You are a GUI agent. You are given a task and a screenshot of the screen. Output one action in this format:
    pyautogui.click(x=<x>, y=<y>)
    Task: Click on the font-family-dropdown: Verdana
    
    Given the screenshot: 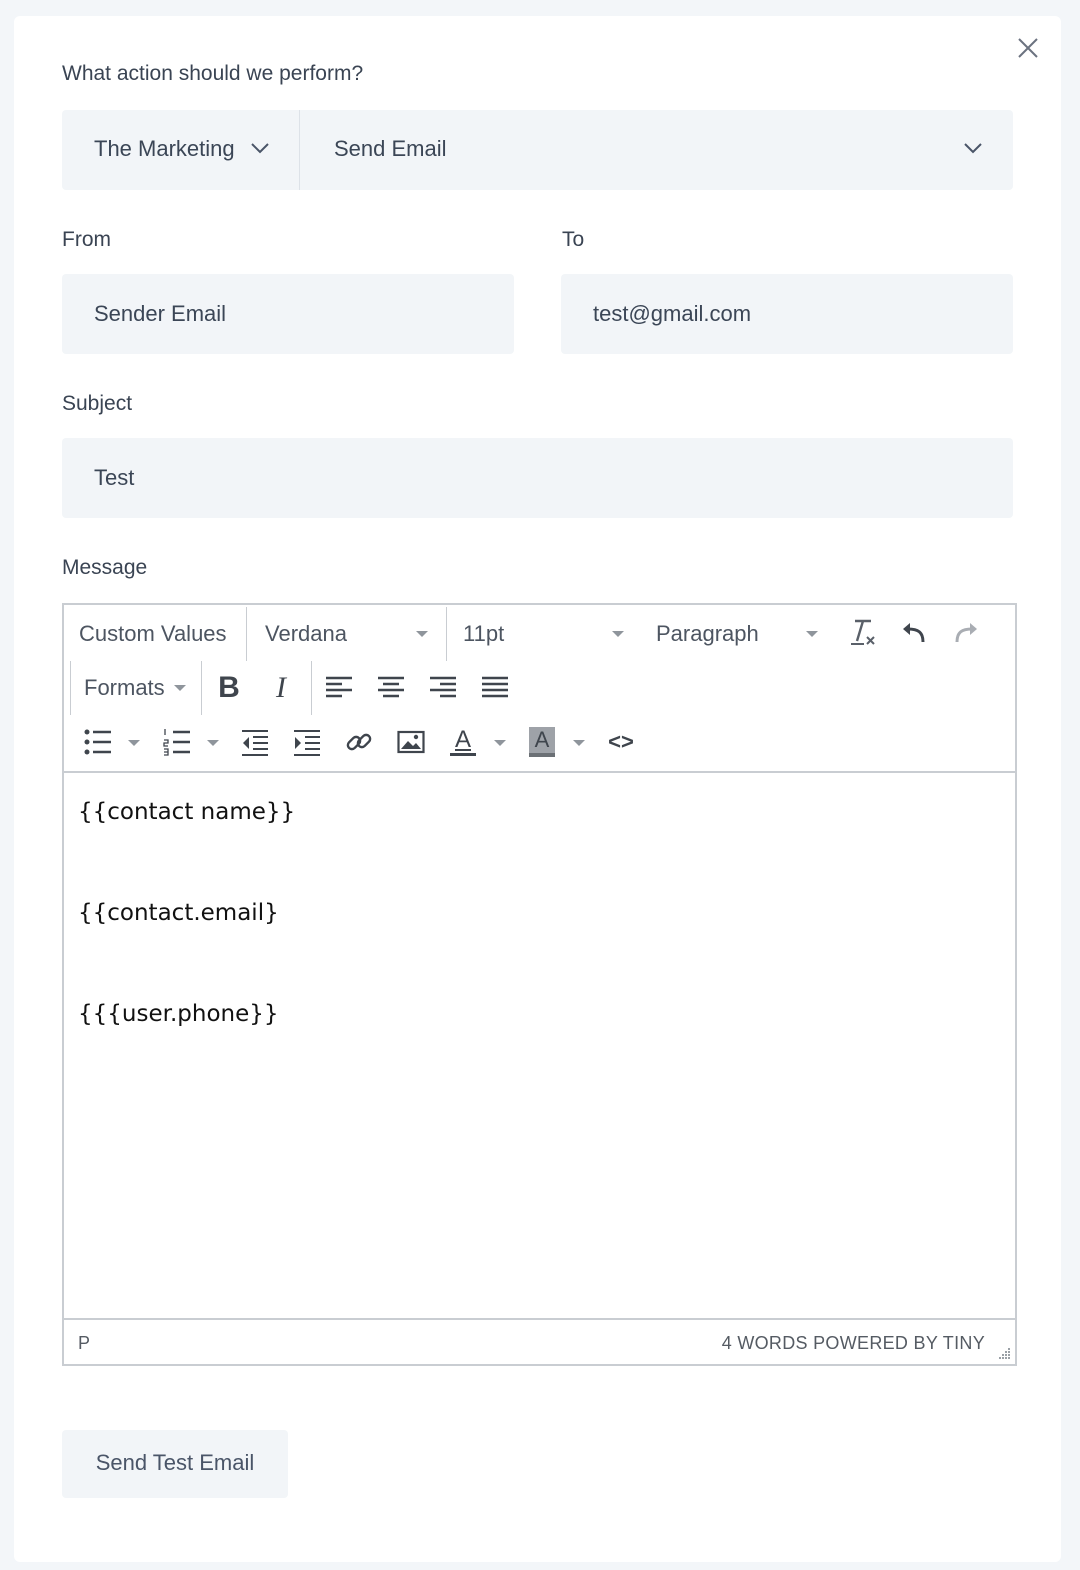 What is the action you would take?
    pyautogui.click(x=347, y=634)
    